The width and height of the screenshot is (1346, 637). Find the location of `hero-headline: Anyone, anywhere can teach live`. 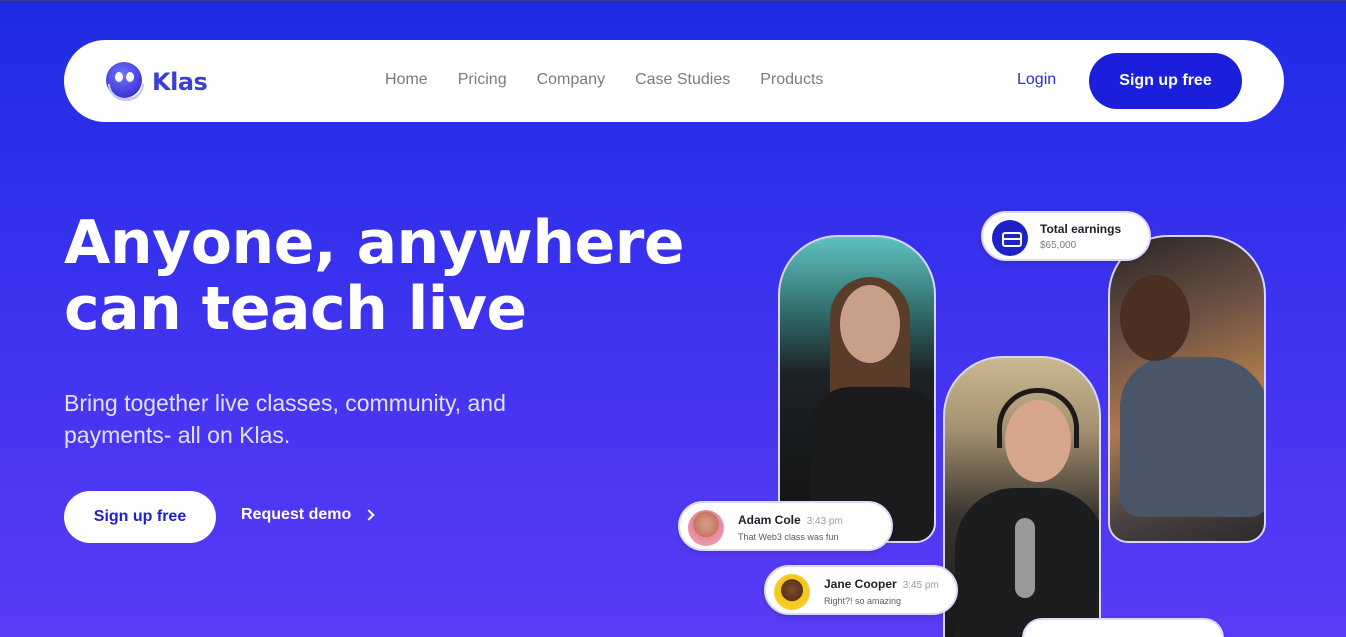

hero-headline: Anyone, anywhere can teach live is located at coordinates (384, 276).